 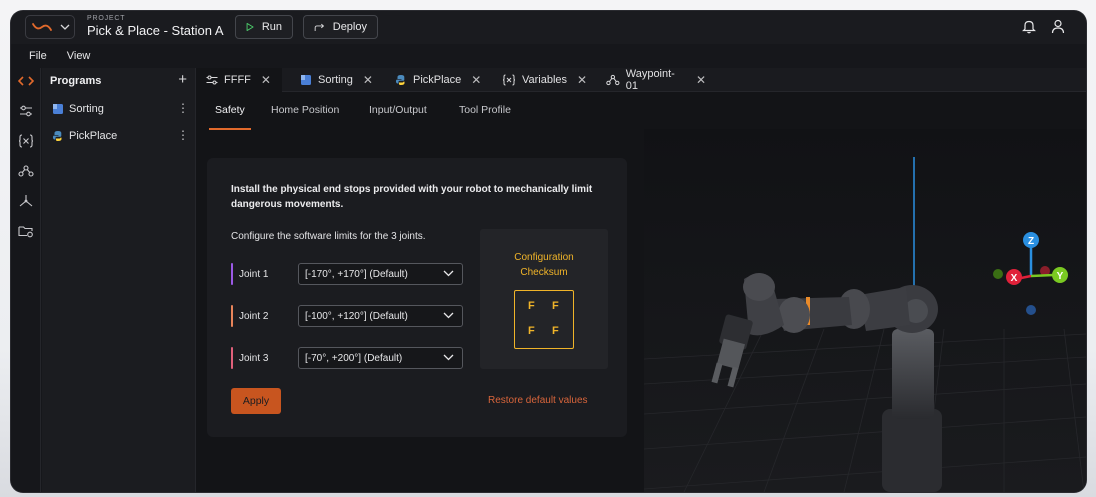 I want to click on tab-pickplace: PickPlace ✕, so click(x=436, y=80).